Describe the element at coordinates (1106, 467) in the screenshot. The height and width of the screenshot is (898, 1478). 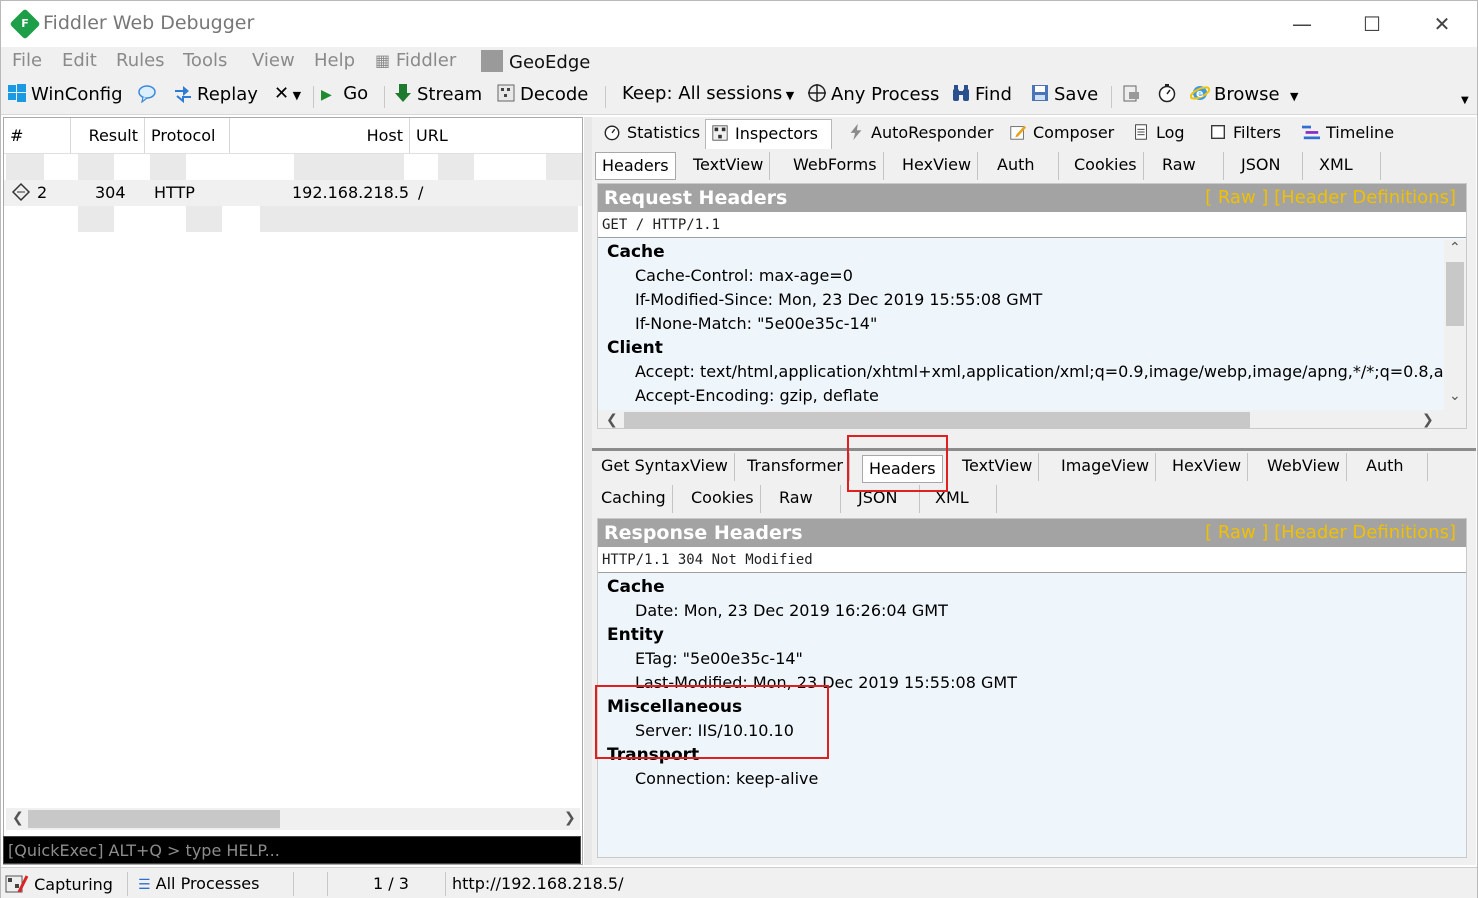
I see `response-tab-imageview: ImageView` at that location.